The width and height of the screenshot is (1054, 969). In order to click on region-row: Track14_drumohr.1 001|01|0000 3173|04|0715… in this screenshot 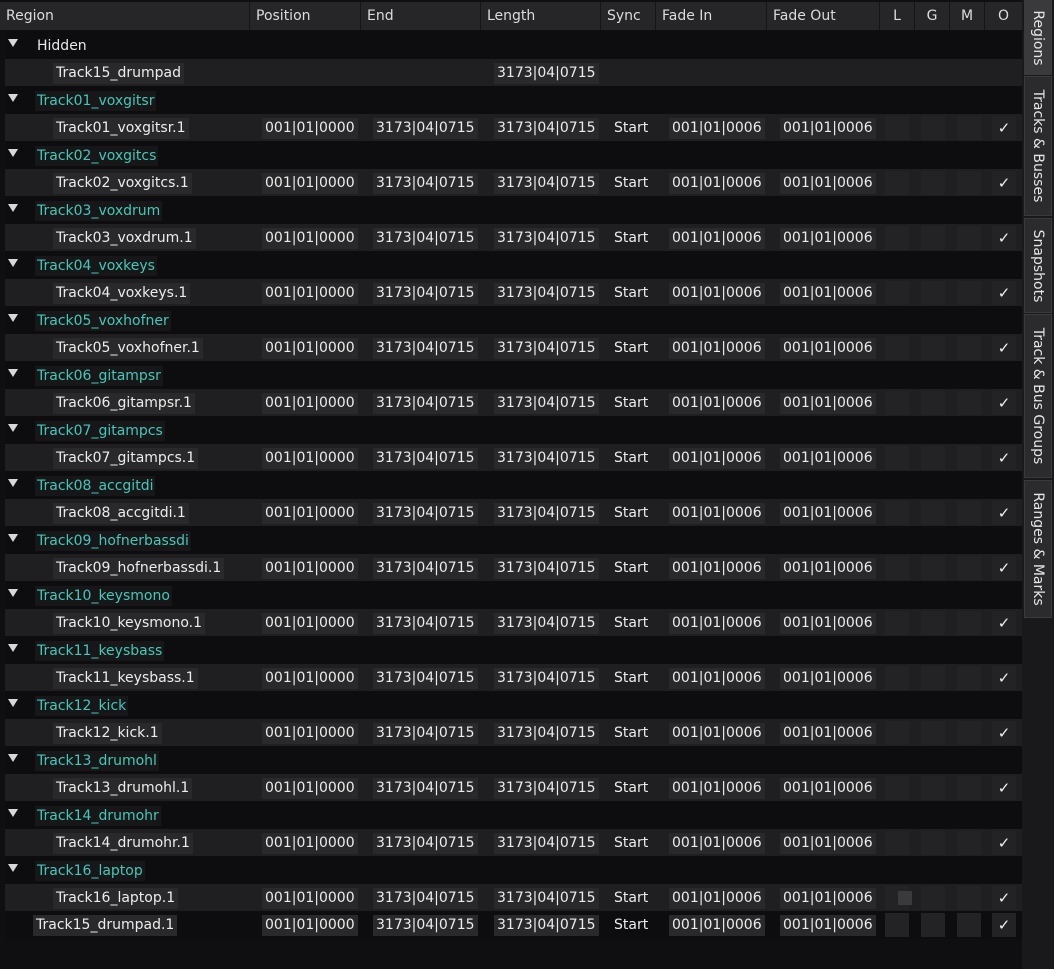, I will do `click(513, 842)`.